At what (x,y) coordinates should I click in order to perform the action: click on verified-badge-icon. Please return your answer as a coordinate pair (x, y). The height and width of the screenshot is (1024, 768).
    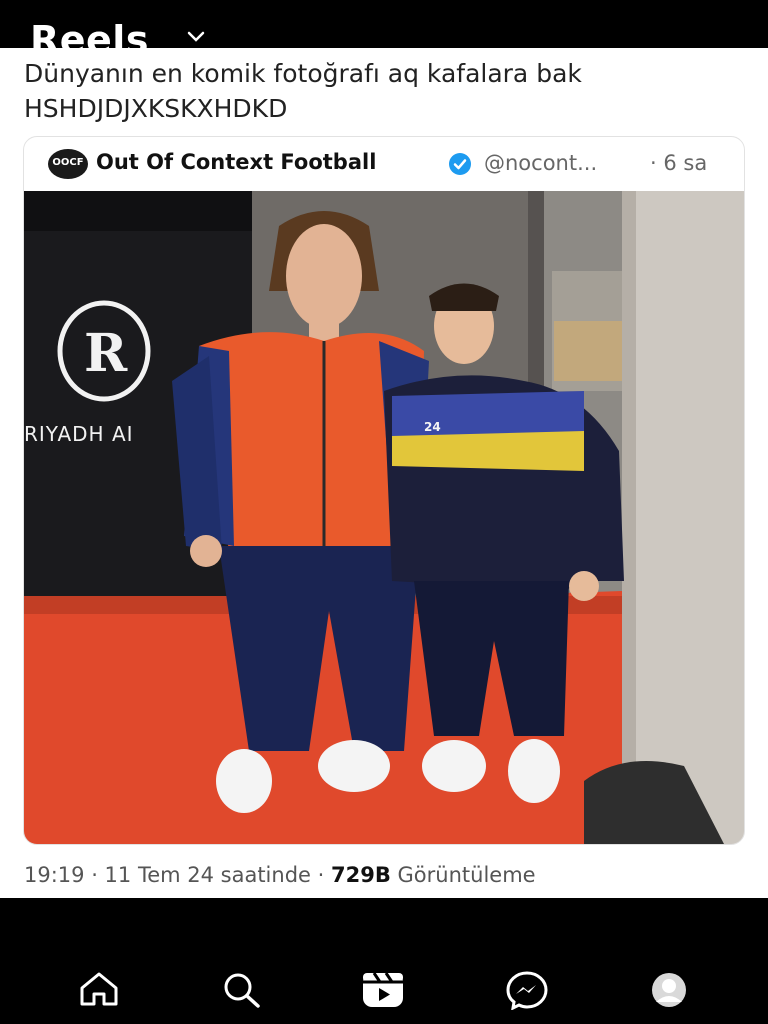
    Looking at the image, I should click on (460, 164).